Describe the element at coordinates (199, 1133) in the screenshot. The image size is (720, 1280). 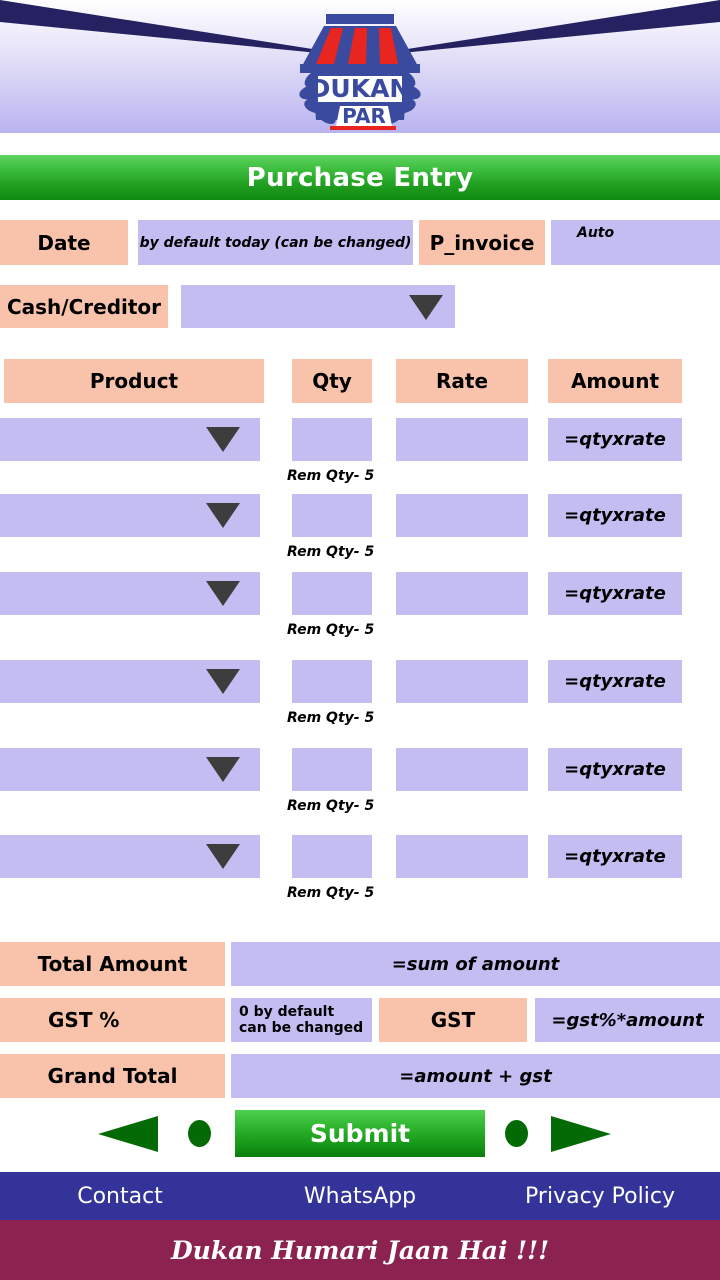
I see `previous-dot-icon` at that location.